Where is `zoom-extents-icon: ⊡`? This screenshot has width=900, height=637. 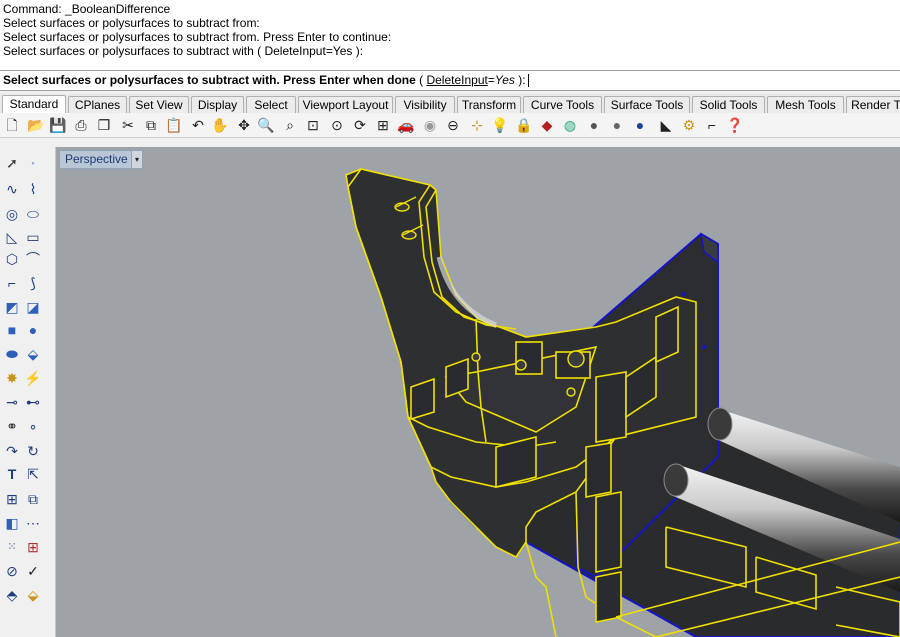
zoom-extents-icon: ⊡ is located at coordinates (313, 125).